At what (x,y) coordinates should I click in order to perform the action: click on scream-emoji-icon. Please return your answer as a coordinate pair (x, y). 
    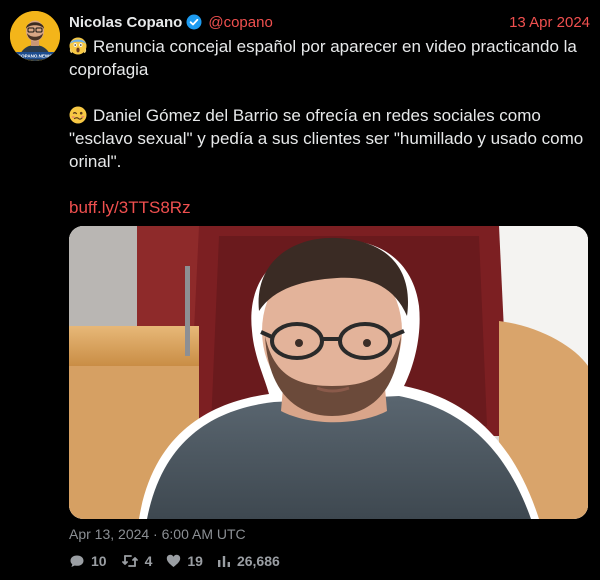
    Looking at the image, I should click on (78, 46).